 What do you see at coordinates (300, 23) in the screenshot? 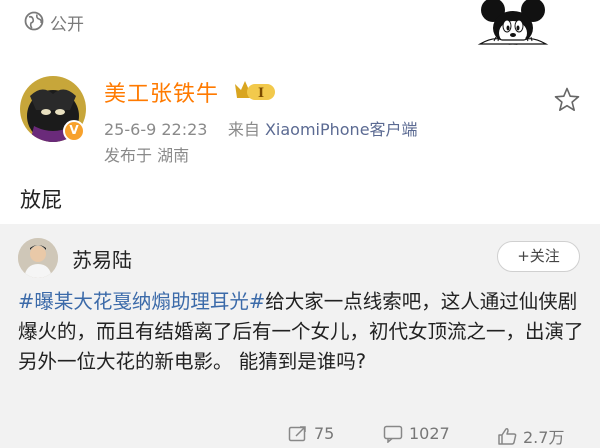
I see `visibility-bar: 公开` at bounding box center [300, 23].